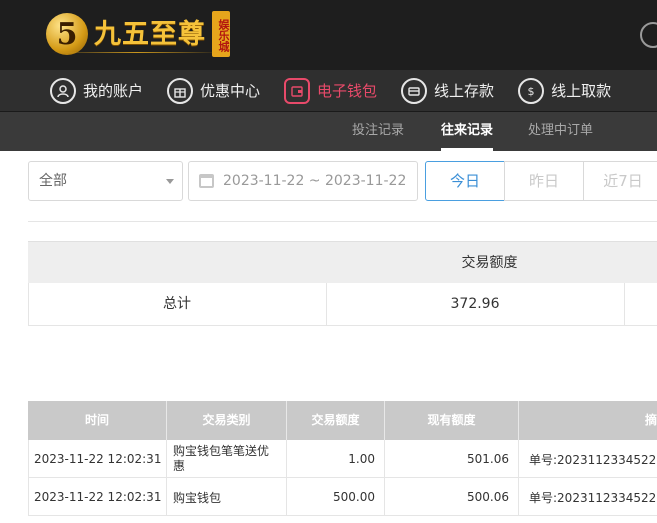  What do you see at coordinates (581, 91) in the screenshot?
I see `nav-label: 线上取款` at bounding box center [581, 91].